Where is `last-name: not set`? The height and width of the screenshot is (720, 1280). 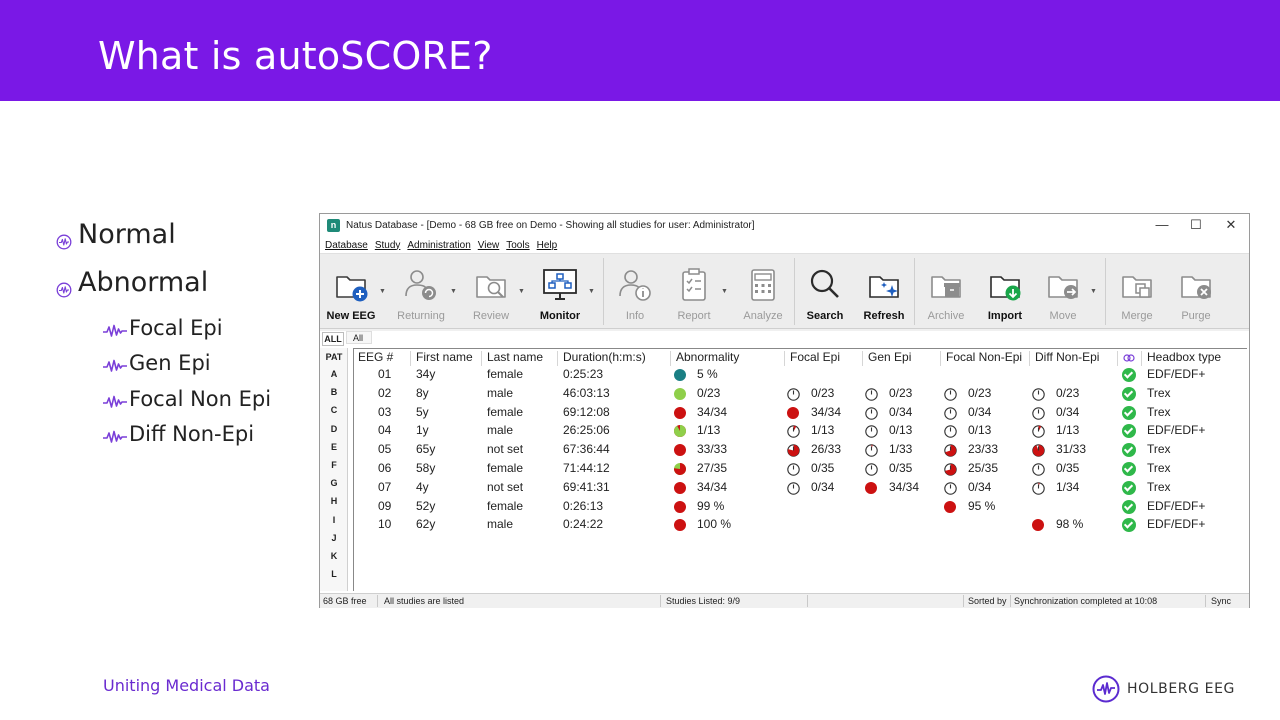
last-name: not set is located at coordinates (505, 449).